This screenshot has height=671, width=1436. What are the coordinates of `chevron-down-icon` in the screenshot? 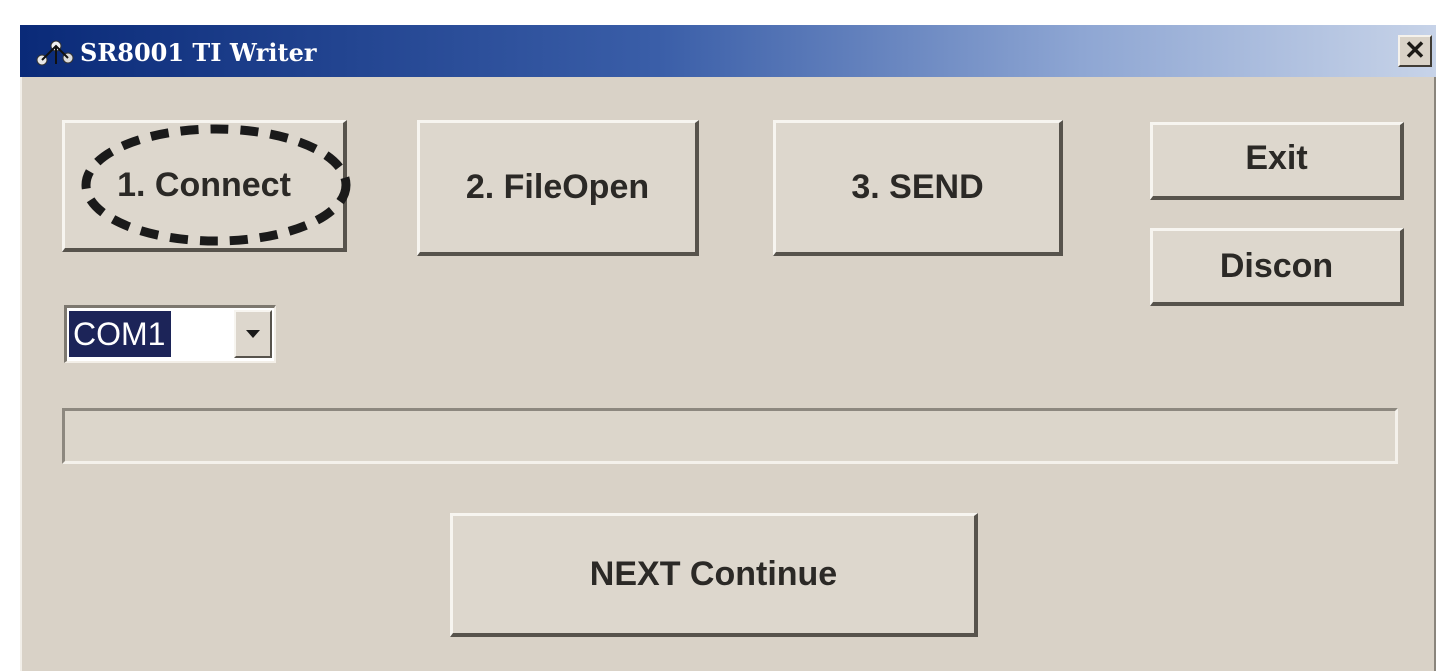 It's located at (253, 334).